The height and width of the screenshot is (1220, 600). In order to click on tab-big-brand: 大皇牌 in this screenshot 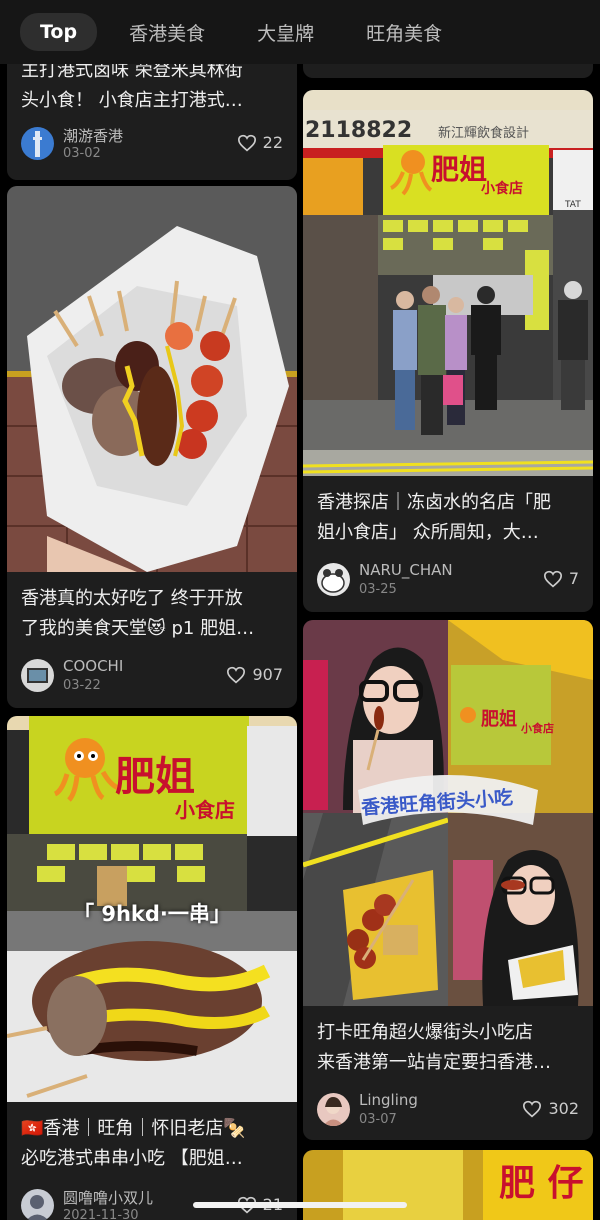, I will do `click(285, 32)`.